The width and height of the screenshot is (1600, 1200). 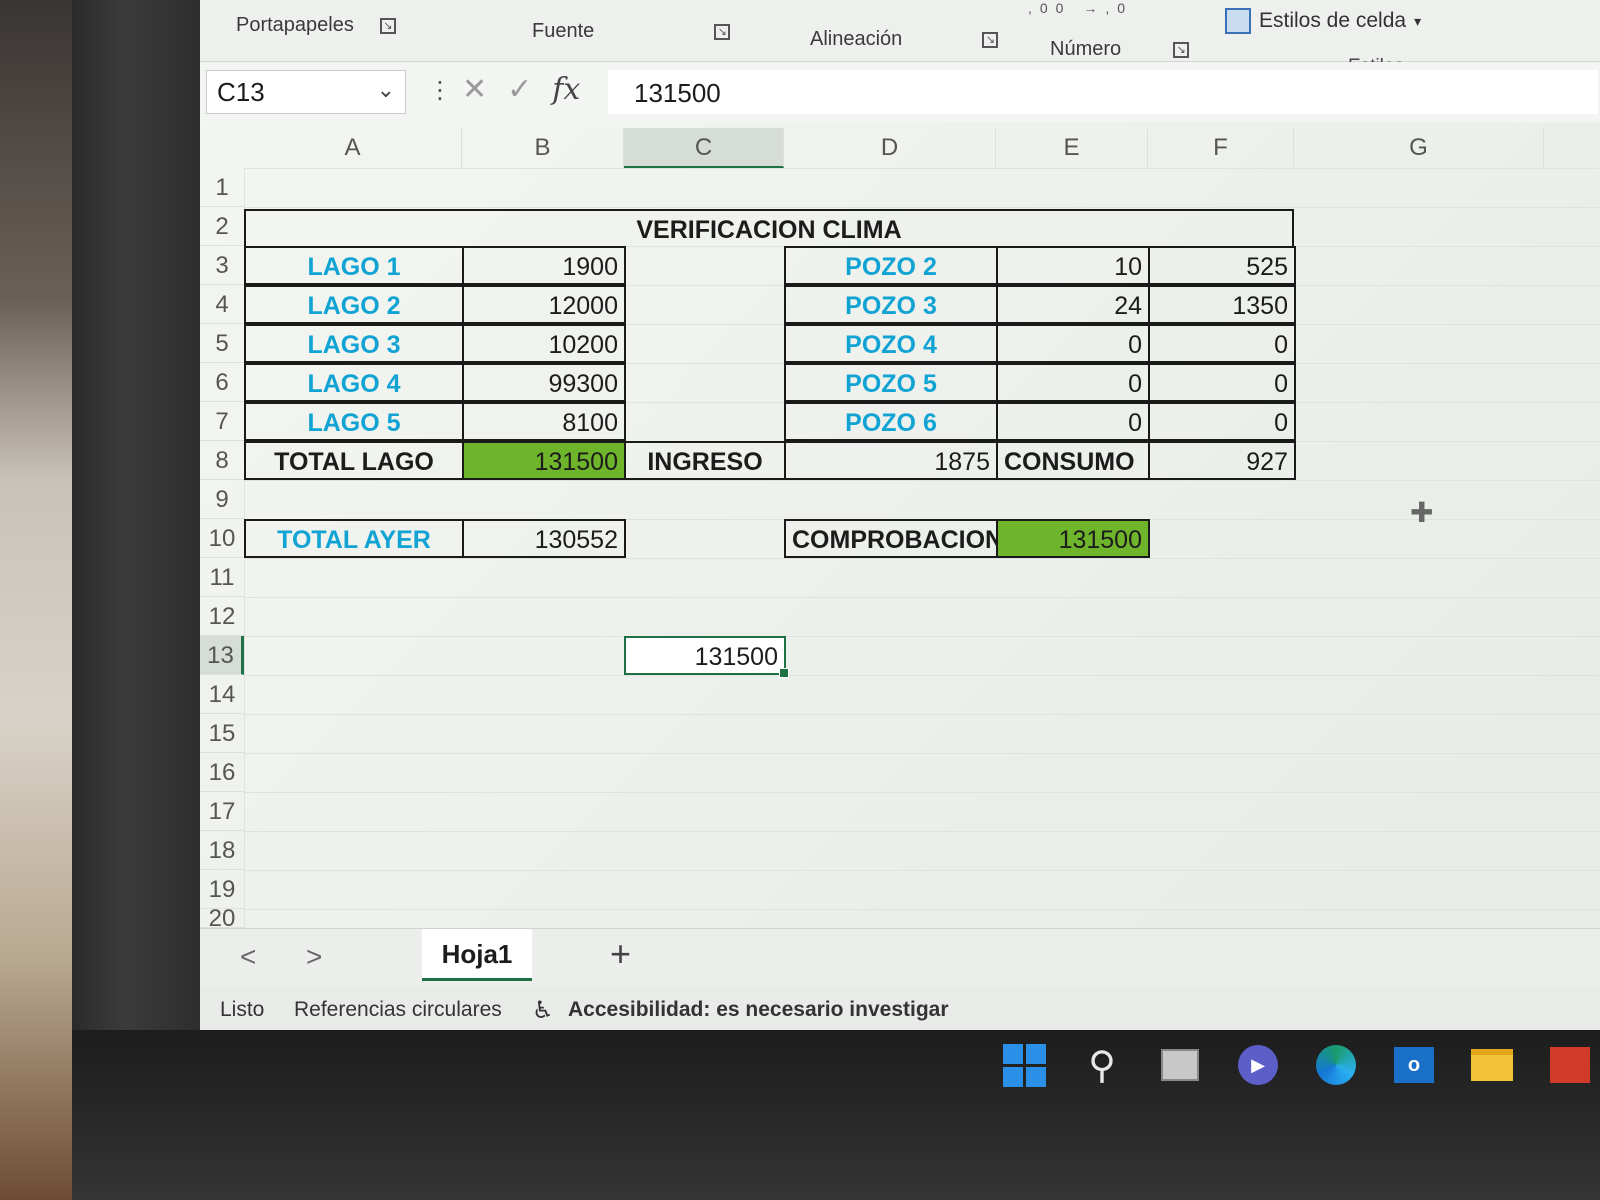 What do you see at coordinates (354, 265) in the screenshot?
I see `lago-name-cell: LAGO 1` at bounding box center [354, 265].